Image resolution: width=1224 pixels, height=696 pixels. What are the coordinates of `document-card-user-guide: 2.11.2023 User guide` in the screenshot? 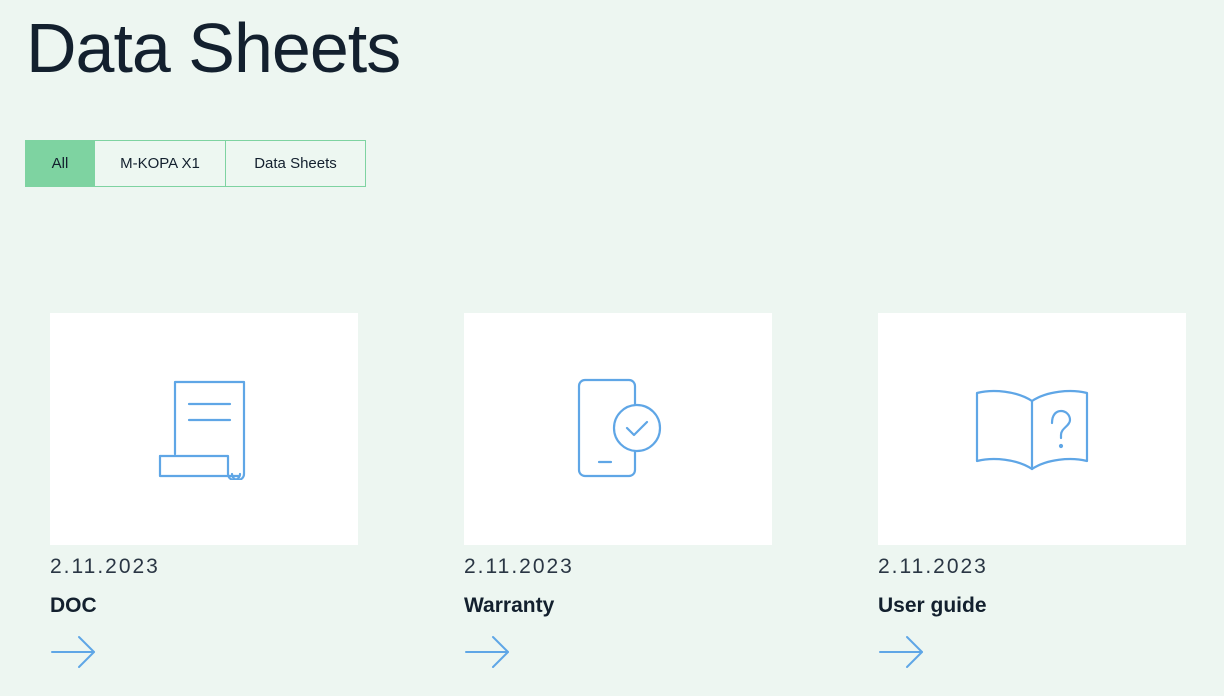 It's located at (1032, 490).